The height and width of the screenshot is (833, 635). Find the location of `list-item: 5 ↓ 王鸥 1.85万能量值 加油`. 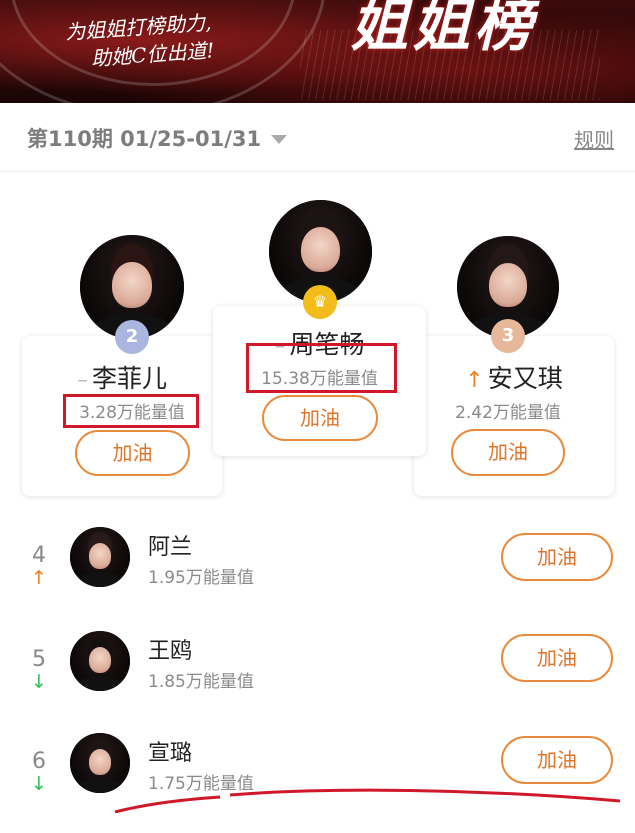

list-item: 5 ↓ 王鸥 1.85万能量值 加油 is located at coordinates (317, 681).